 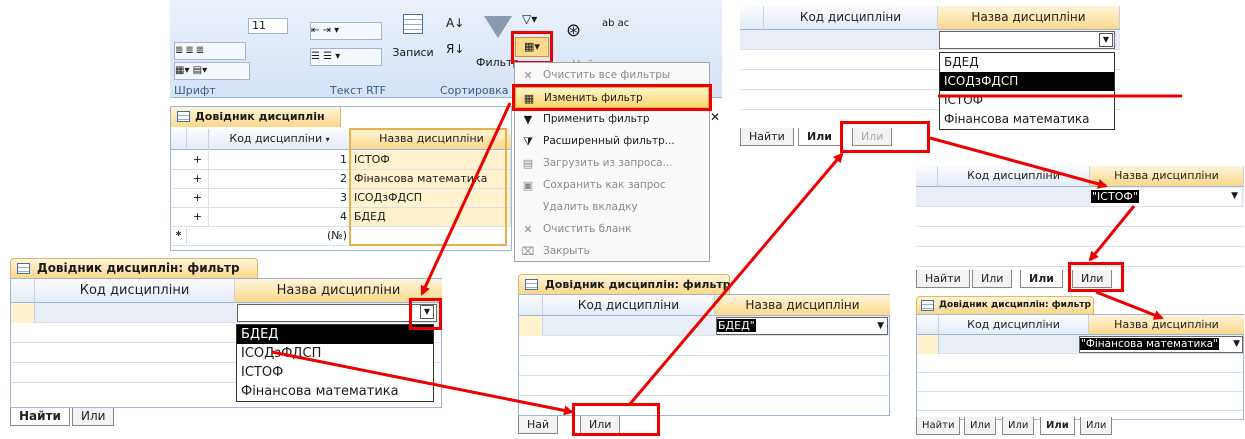 What do you see at coordinates (358, 90) in the screenshot?
I see `rtf-group-label: Текст RTF` at bounding box center [358, 90].